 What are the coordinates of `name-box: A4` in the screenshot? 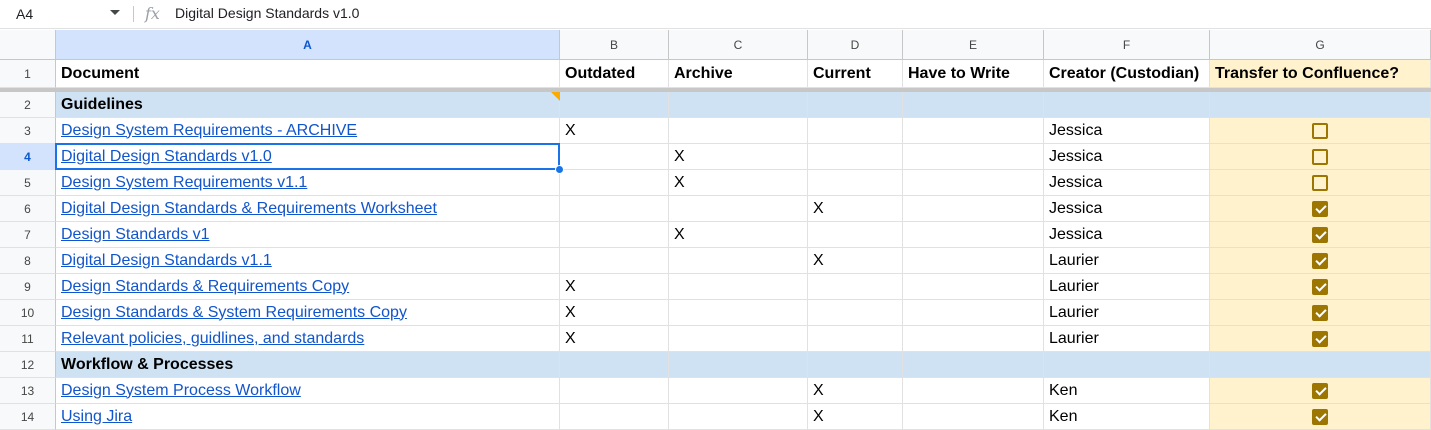 It's located at (64, 14).